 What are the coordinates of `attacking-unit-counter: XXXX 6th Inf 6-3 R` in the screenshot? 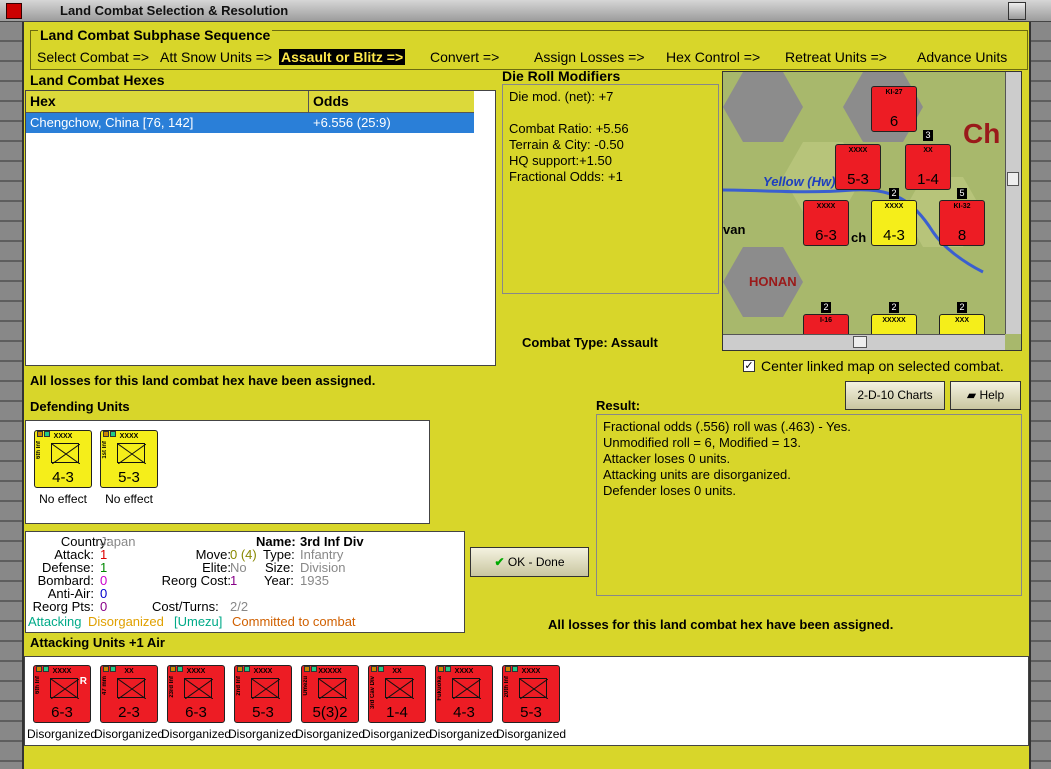 It's located at (62, 694).